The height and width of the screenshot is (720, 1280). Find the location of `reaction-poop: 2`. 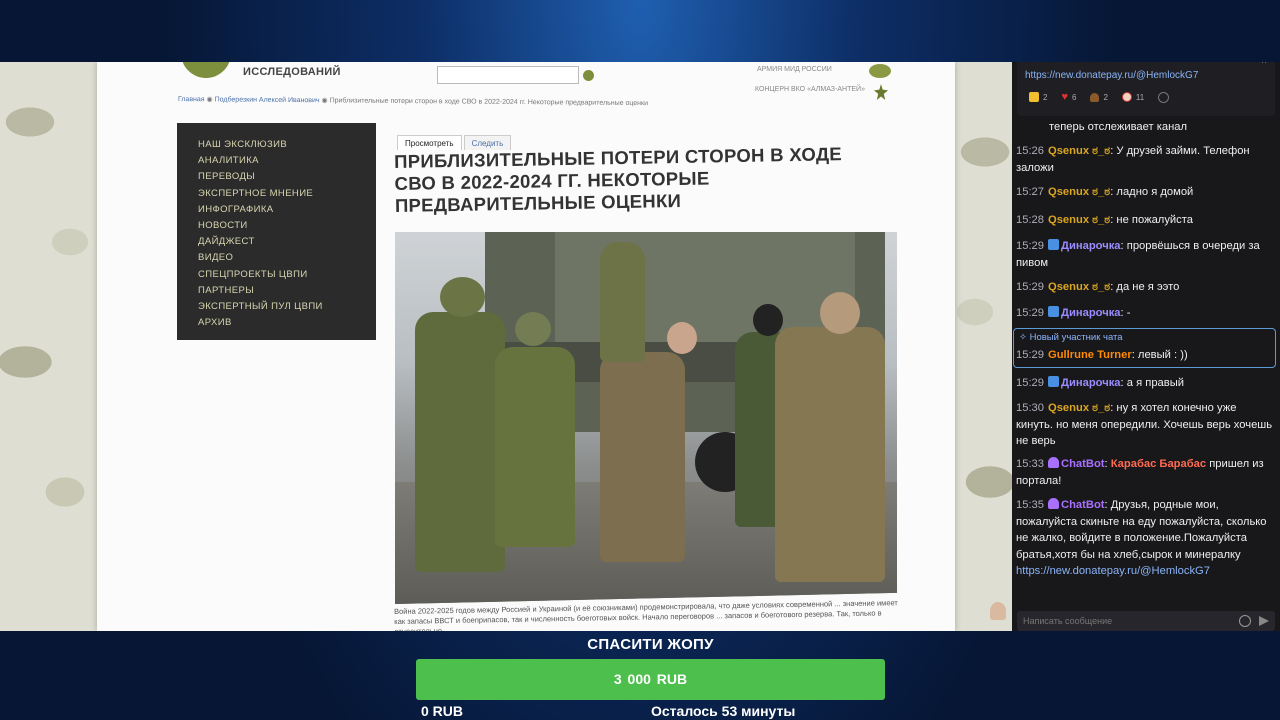

reaction-poop: 2 is located at coordinates (1099, 97).